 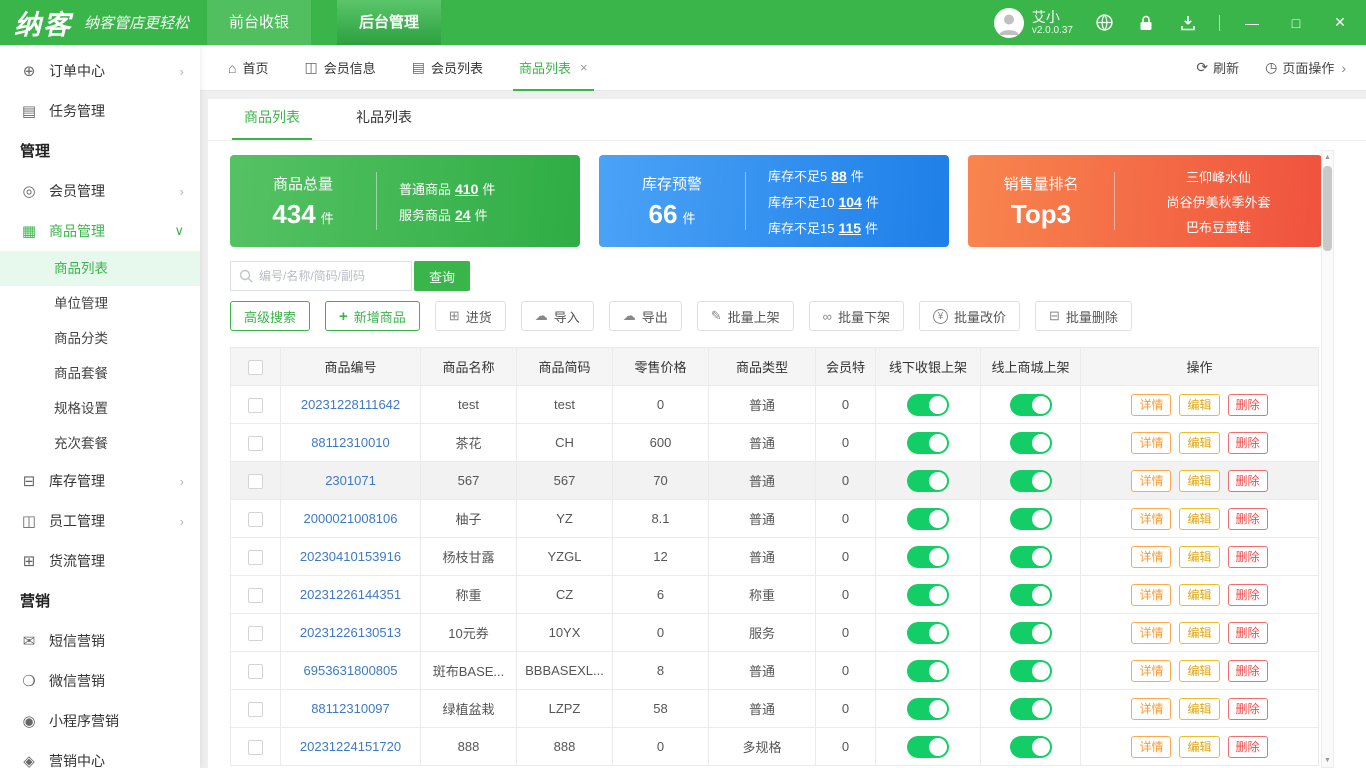 What do you see at coordinates (248, 68) in the screenshot?
I see `breadcrumb-tab: ⌂ 首页` at bounding box center [248, 68].